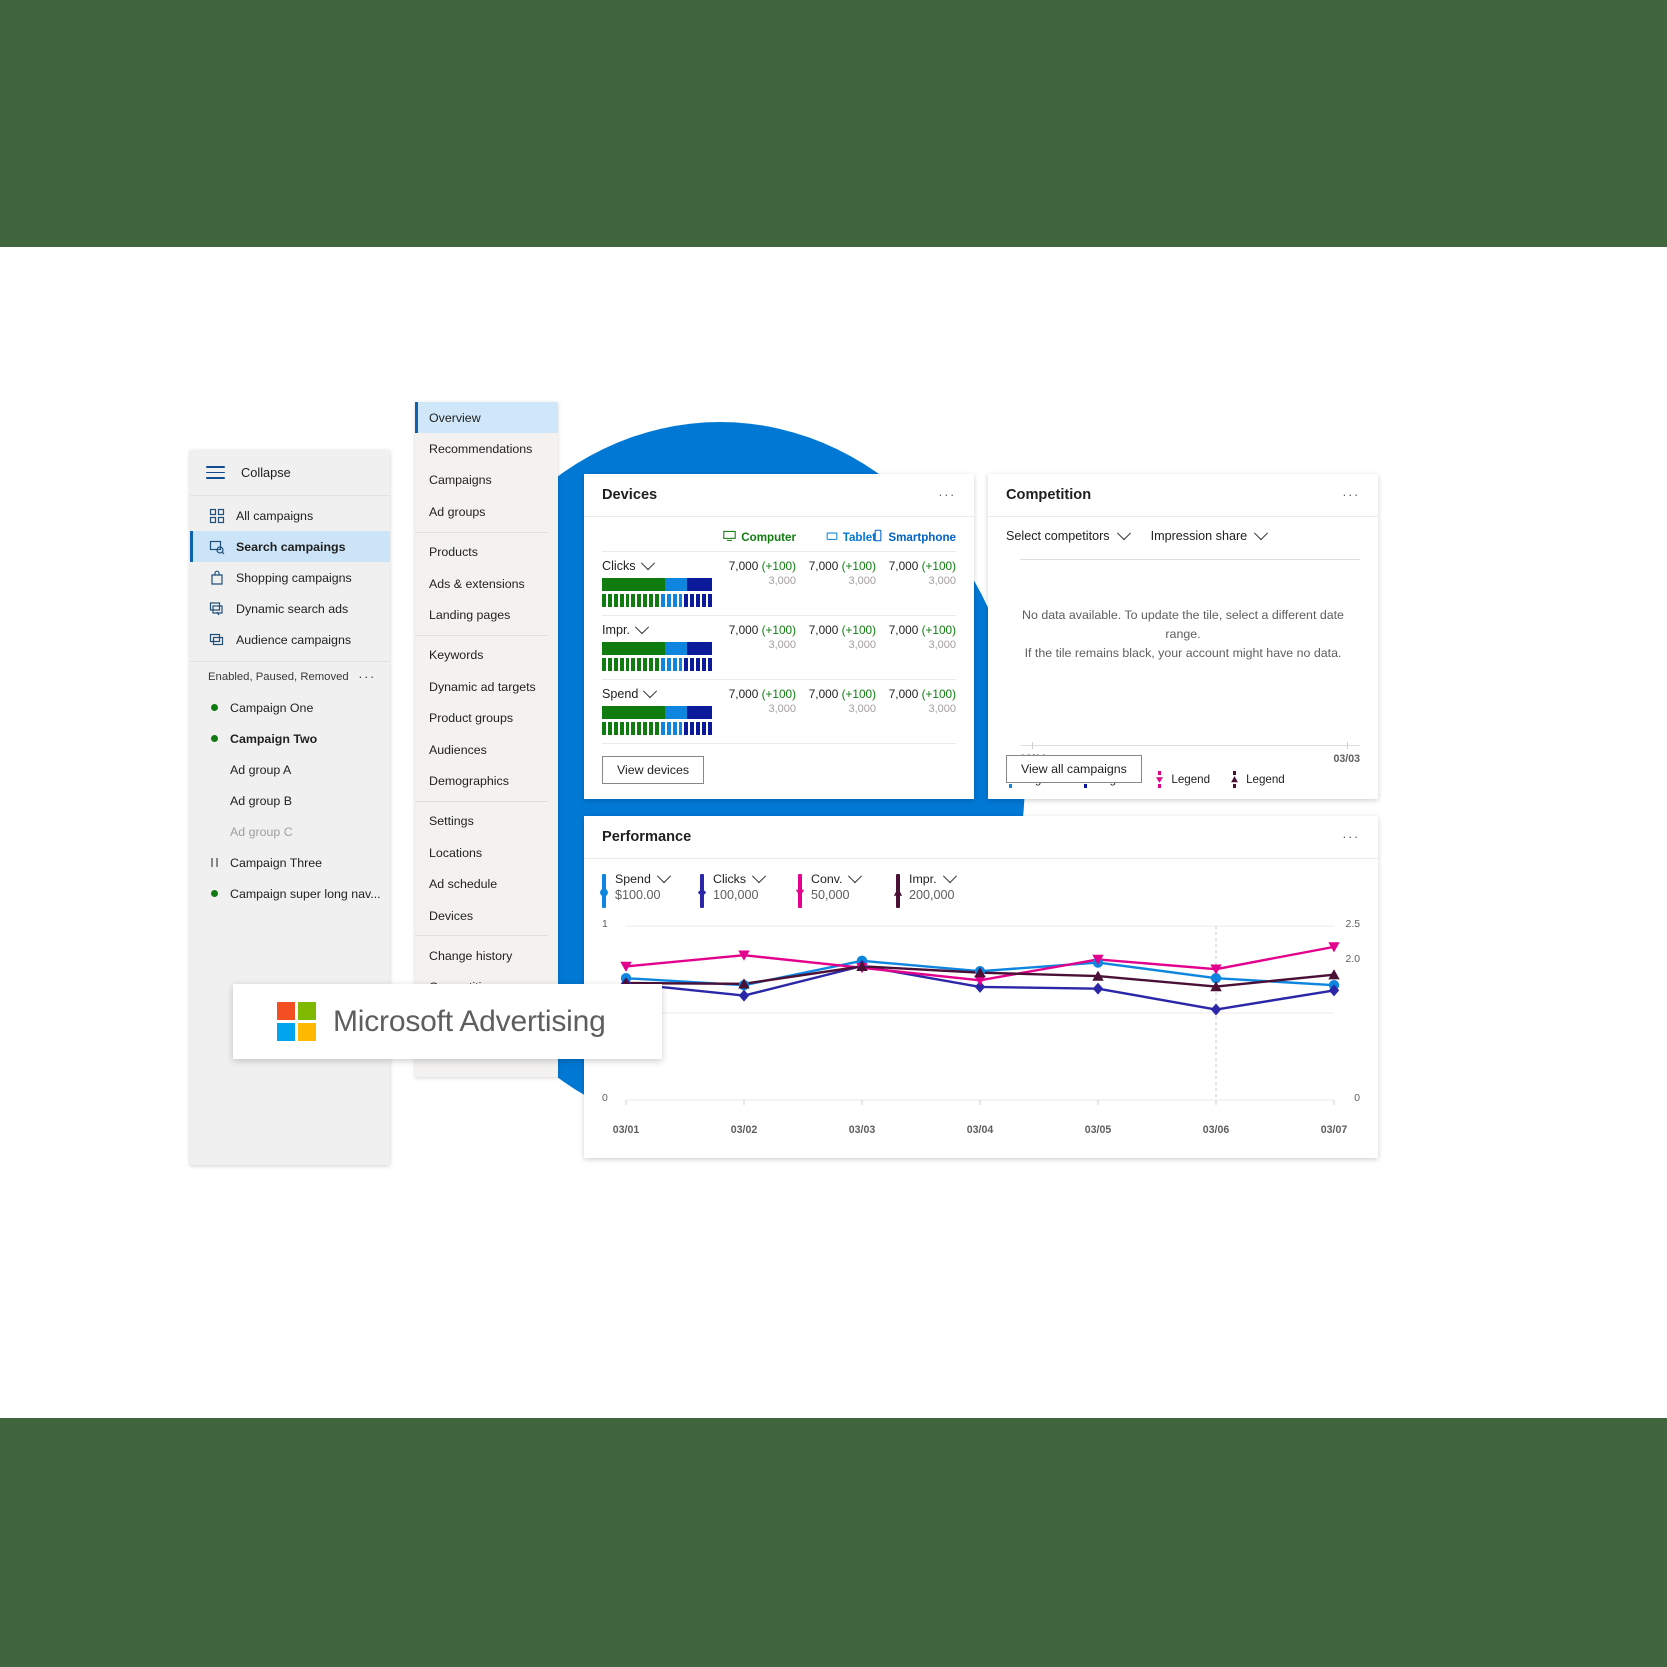 Image resolution: width=1667 pixels, height=1667 pixels. I want to click on left-axis-tick: 1, so click(605, 924).